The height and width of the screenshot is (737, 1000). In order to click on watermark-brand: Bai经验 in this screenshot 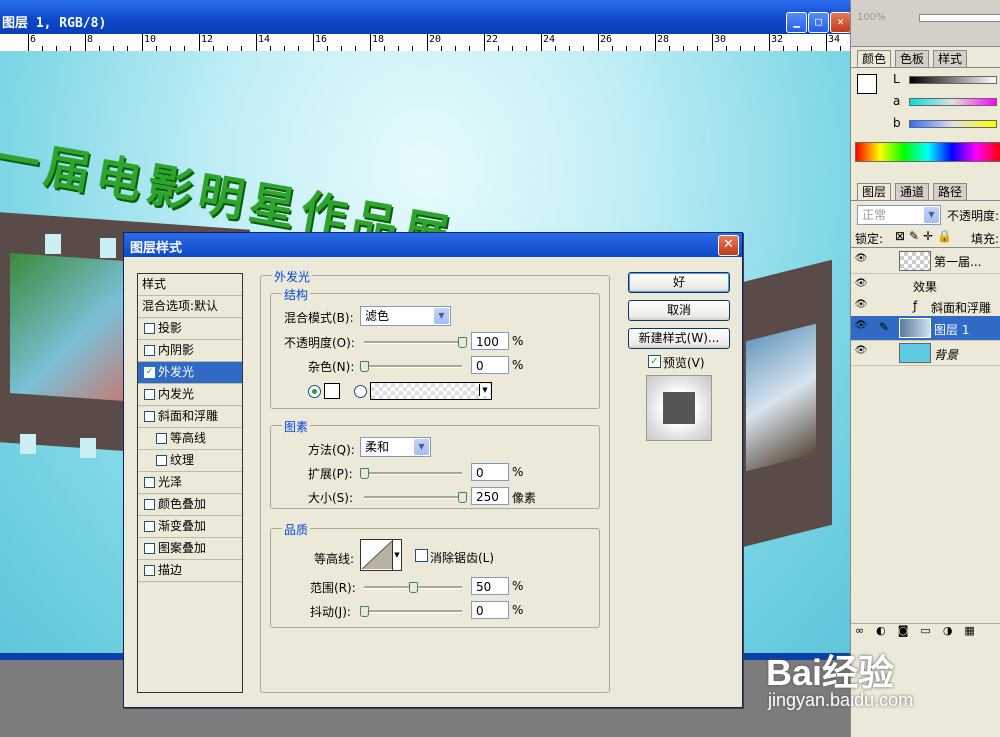, I will do `click(830, 672)`.